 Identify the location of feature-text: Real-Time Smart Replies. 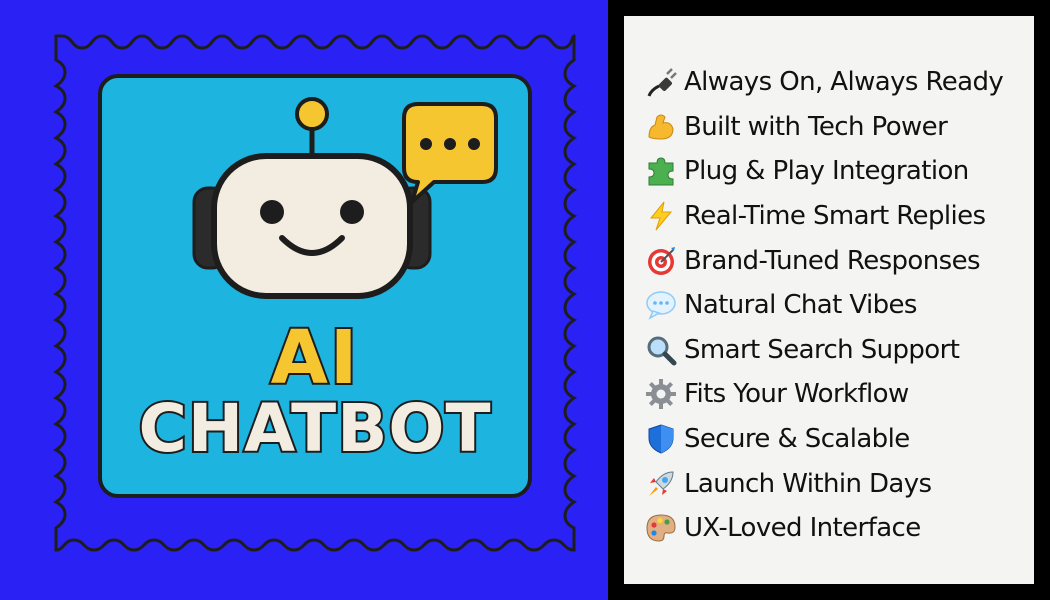
(835, 216).